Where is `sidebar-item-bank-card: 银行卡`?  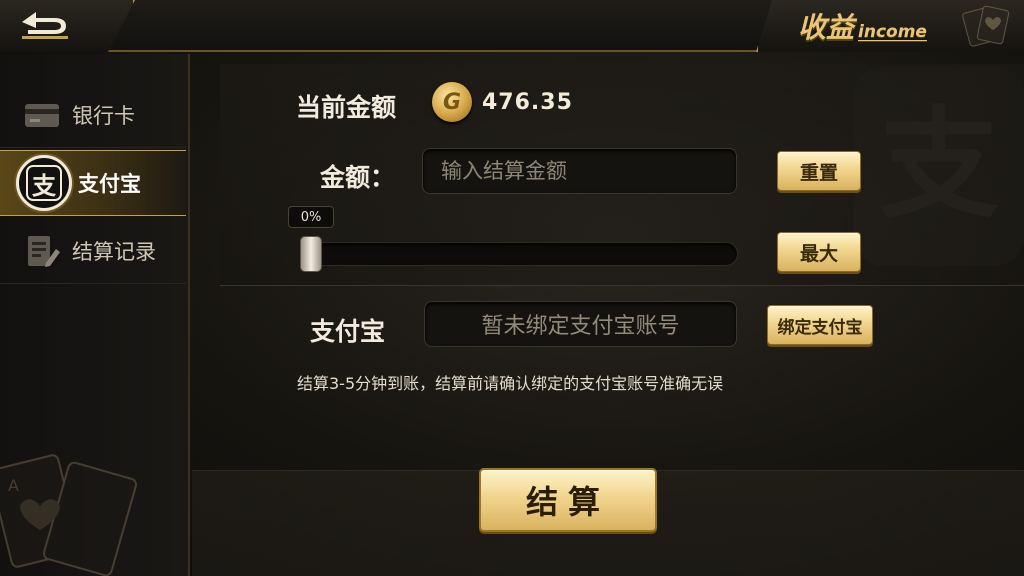 sidebar-item-bank-card: 银行卡 is located at coordinates (93, 115).